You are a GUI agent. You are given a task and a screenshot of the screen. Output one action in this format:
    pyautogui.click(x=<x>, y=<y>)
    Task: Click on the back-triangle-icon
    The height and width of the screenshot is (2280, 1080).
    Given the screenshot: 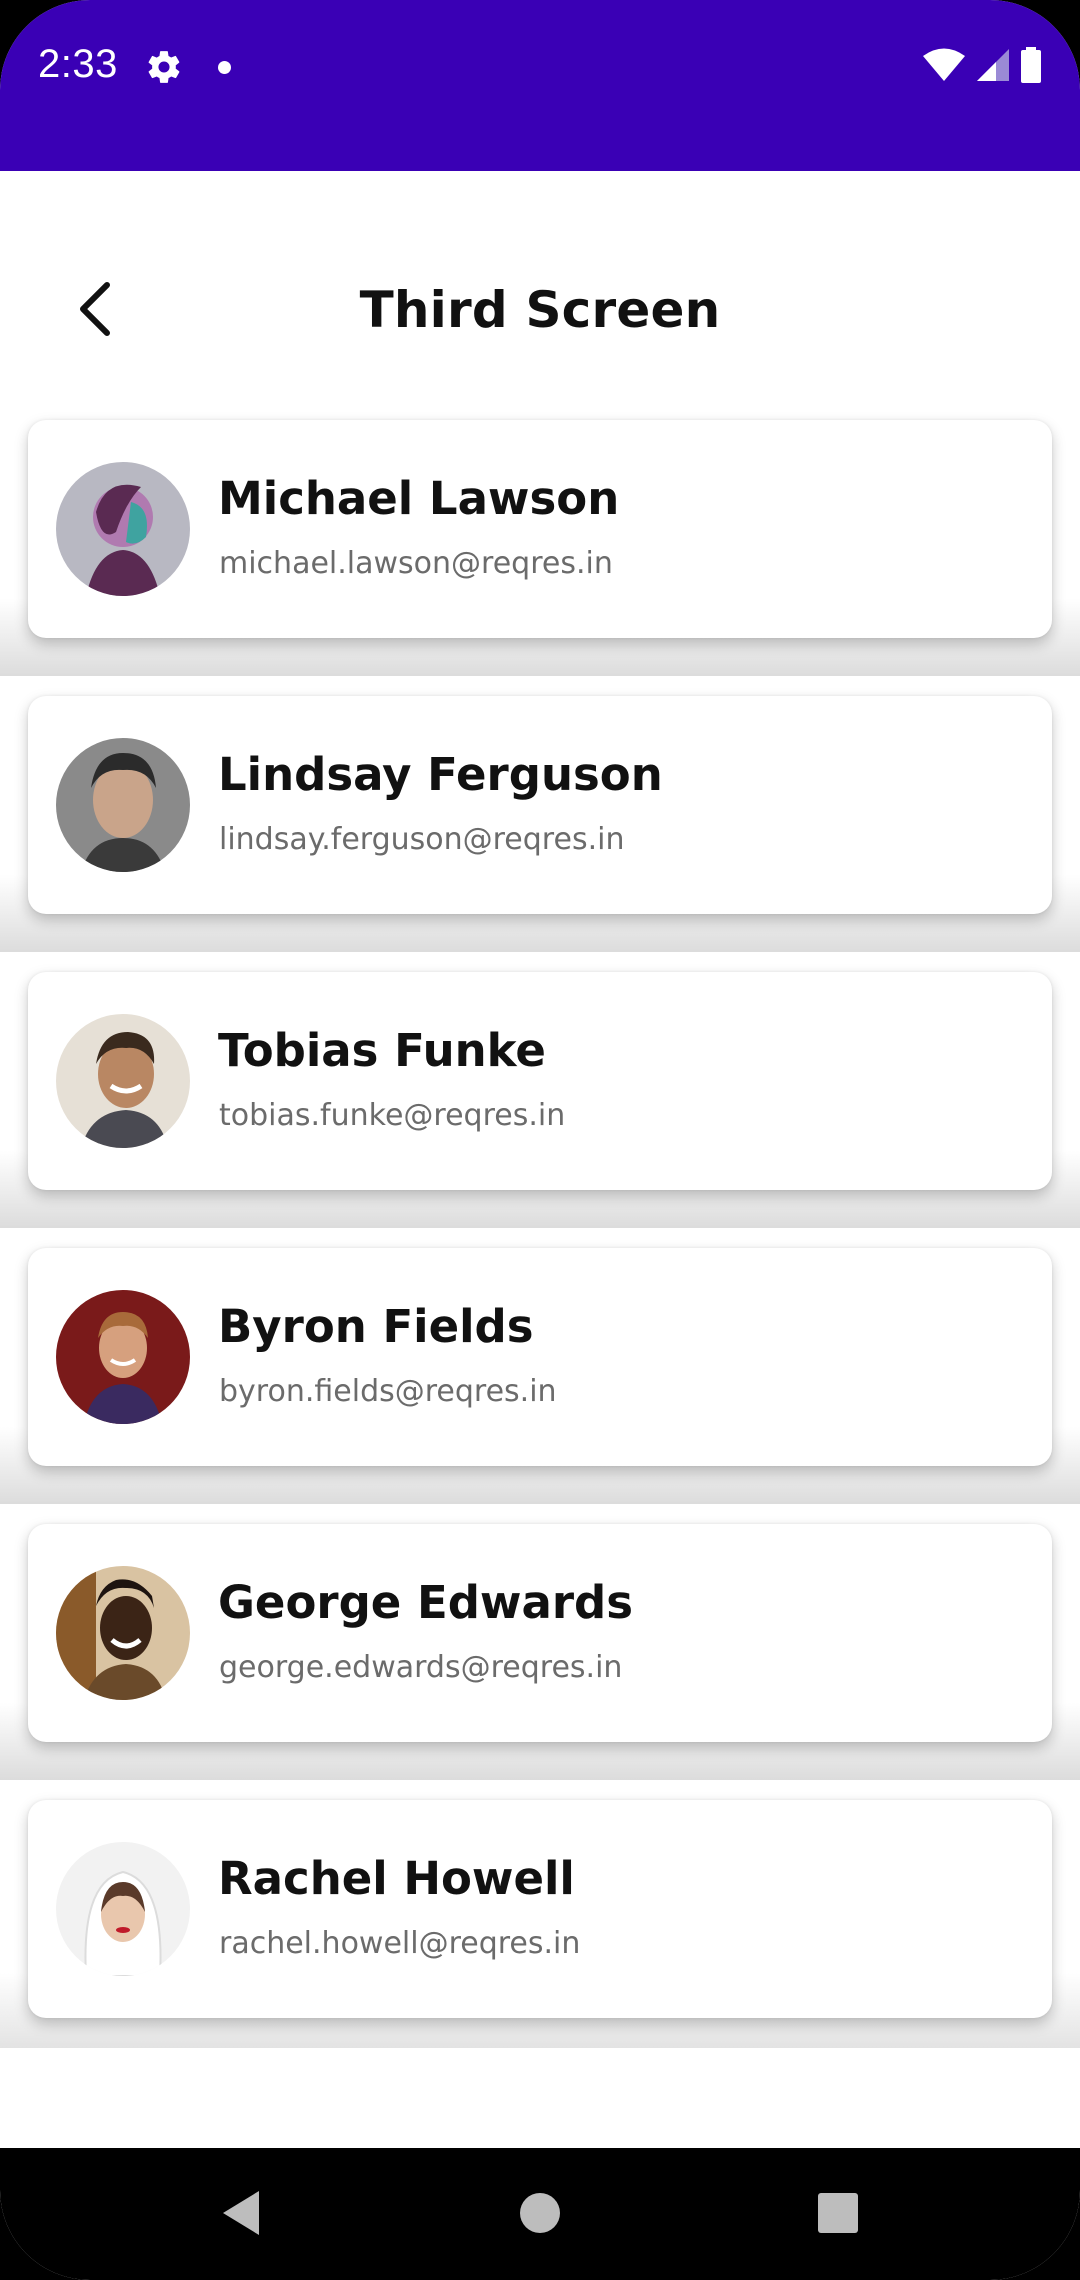 What is the action you would take?
    pyautogui.click(x=241, y=2215)
    